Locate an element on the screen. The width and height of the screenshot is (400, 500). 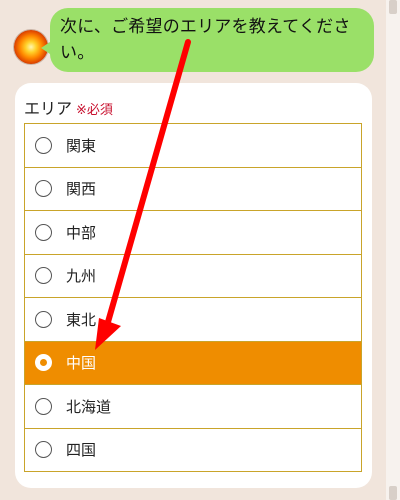
chat-bubble: 次に、ご希望のエリアを教えてください。 is located at coordinates (212, 40).